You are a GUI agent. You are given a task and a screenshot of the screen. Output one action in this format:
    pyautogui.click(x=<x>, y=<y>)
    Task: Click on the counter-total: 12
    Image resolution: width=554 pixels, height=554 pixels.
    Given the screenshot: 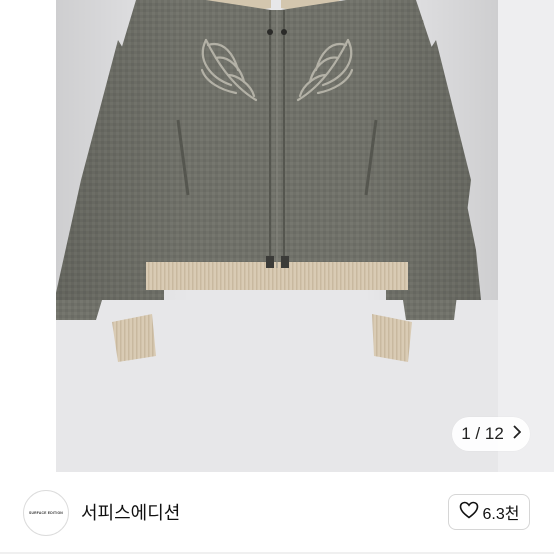 What is the action you would take?
    pyautogui.click(x=494, y=433)
    